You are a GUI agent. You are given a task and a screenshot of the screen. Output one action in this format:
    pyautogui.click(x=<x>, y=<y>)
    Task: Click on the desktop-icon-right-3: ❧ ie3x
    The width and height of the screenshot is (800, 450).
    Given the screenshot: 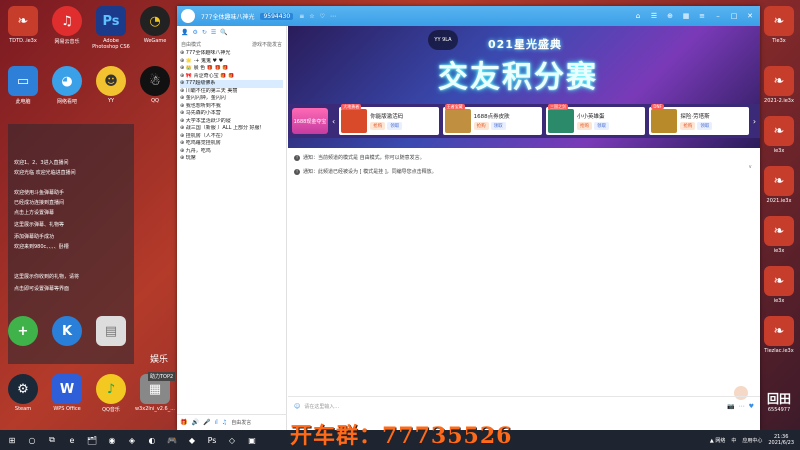 What is the action you would take?
    pyautogui.click(x=779, y=135)
    